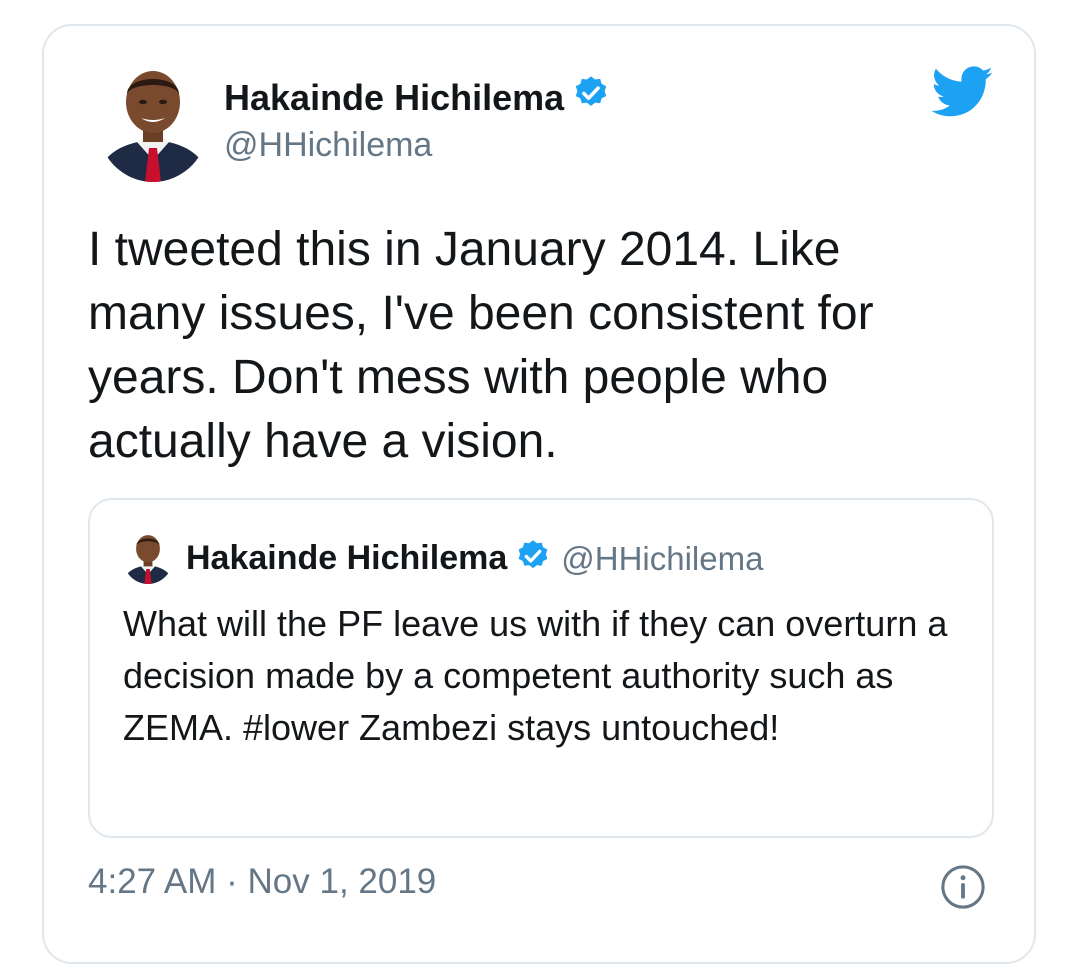 The width and height of the screenshot is (1079, 964). What do you see at coordinates (328, 145) in the screenshot?
I see `author-handle: @HHichilema` at bounding box center [328, 145].